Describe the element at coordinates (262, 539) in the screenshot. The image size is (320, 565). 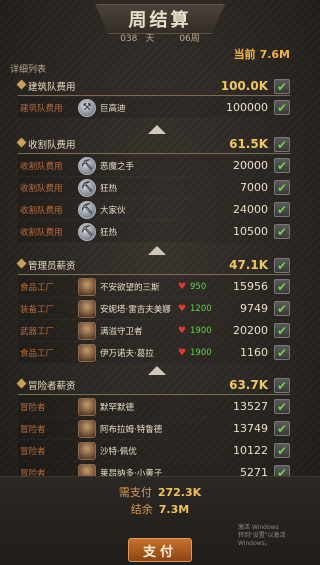
I see `watermark-line2: 转到"设置"以激活 Windows。` at that location.